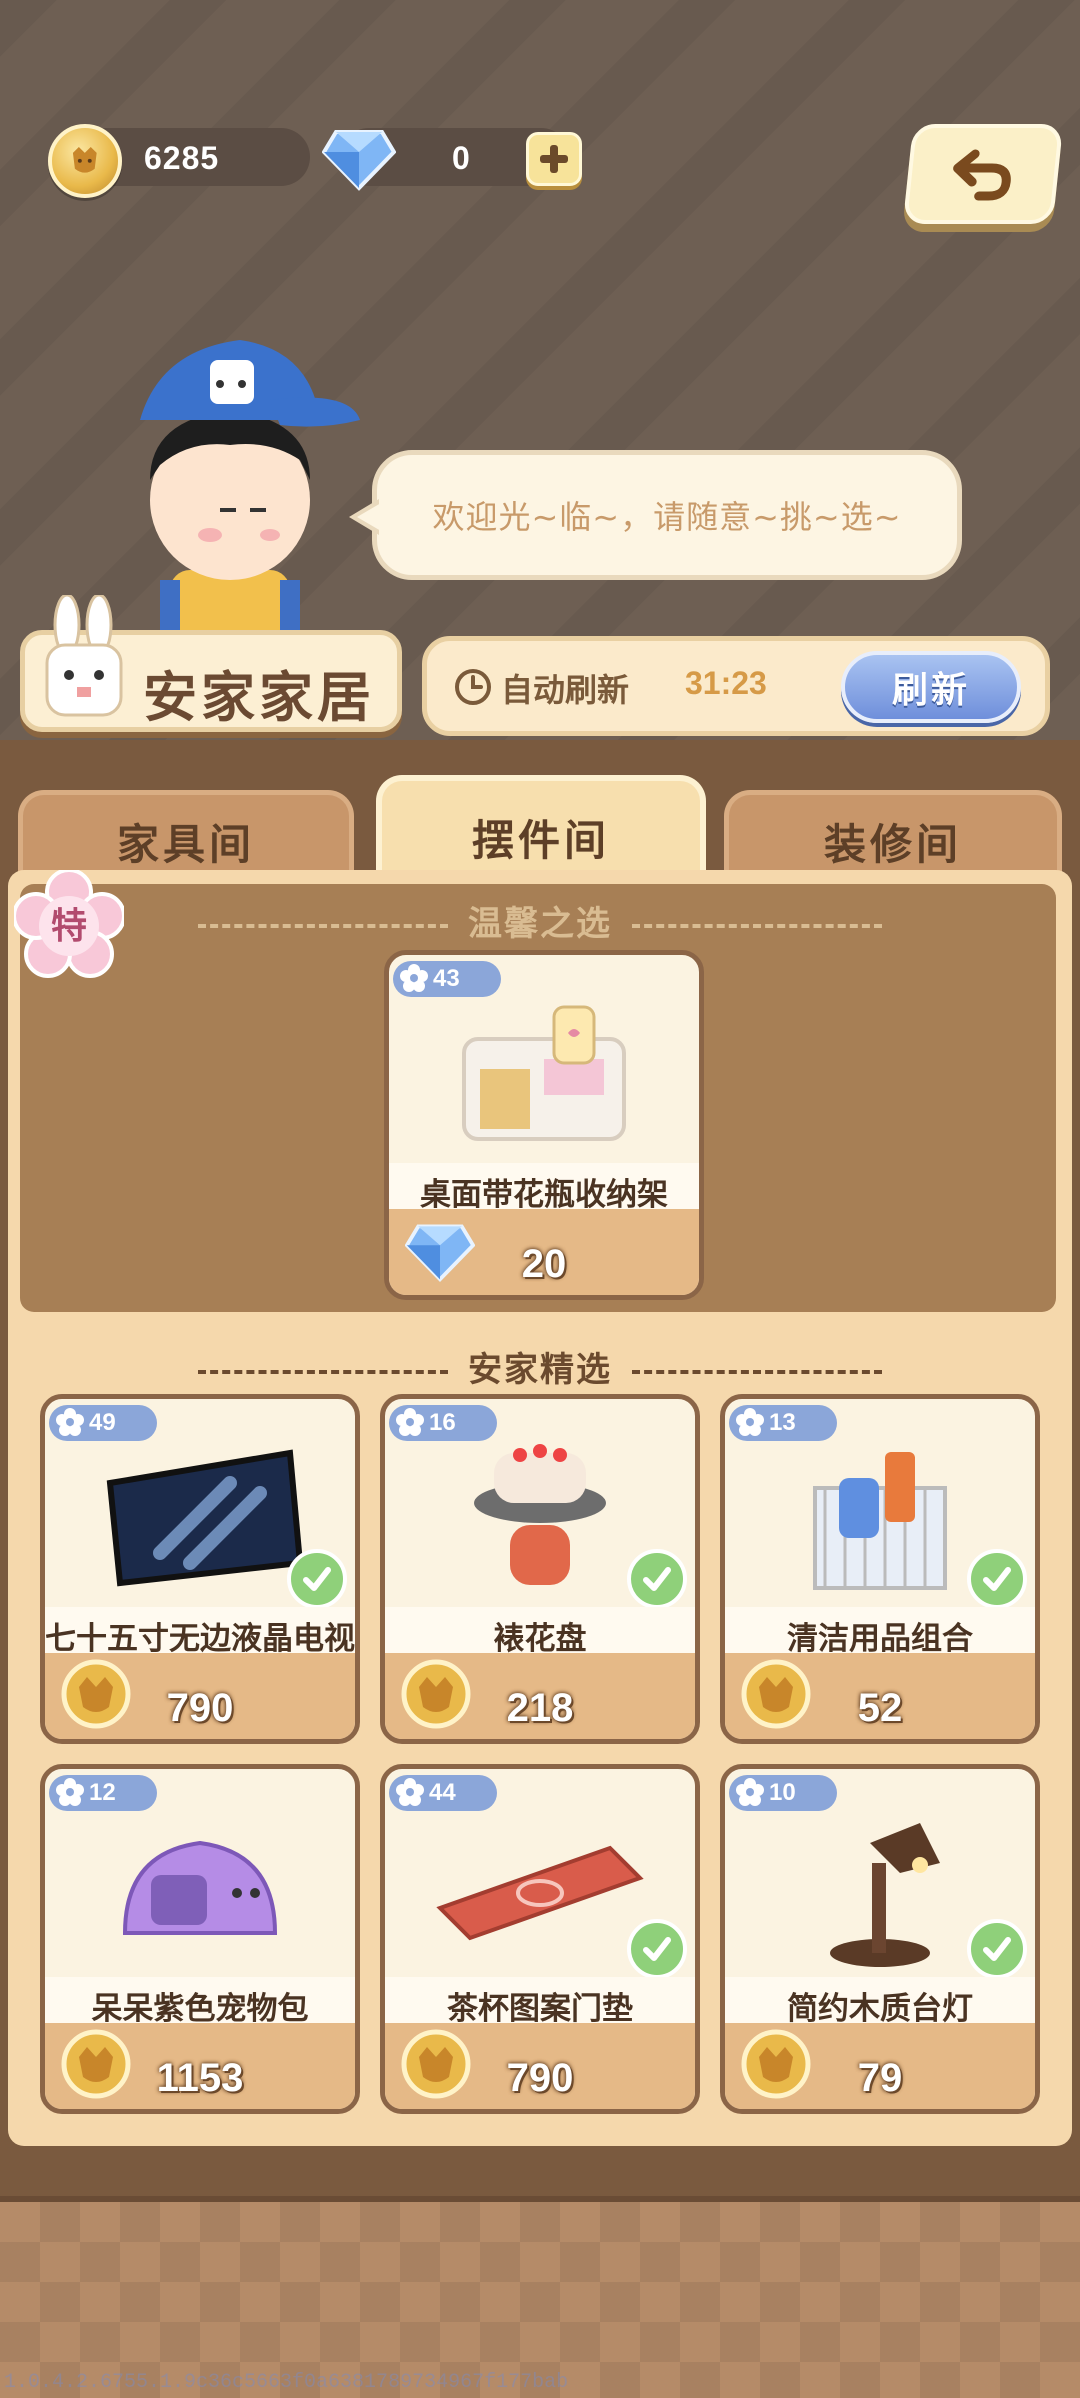  Describe the element at coordinates (200, 1569) in the screenshot. I see `featured-item-card: 49 七十五寸无边液晶电视 790` at that location.